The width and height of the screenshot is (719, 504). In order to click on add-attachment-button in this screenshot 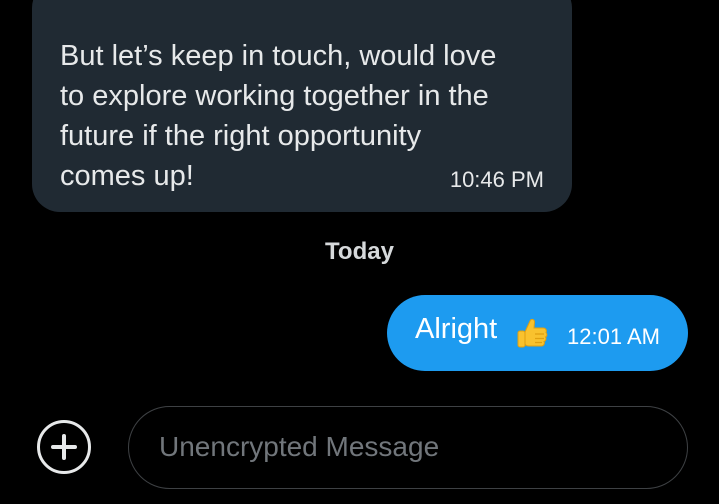, I will do `click(64, 447)`.